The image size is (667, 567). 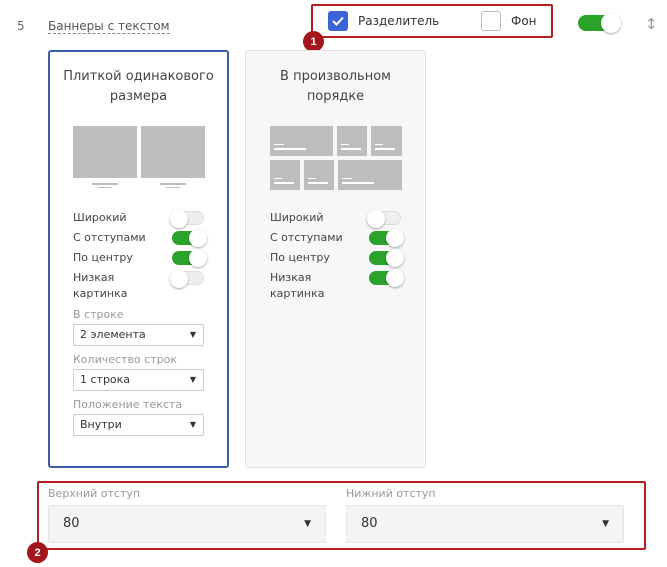 I want to click on top-padding-label: Верхний отступ, so click(x=94, y=493).